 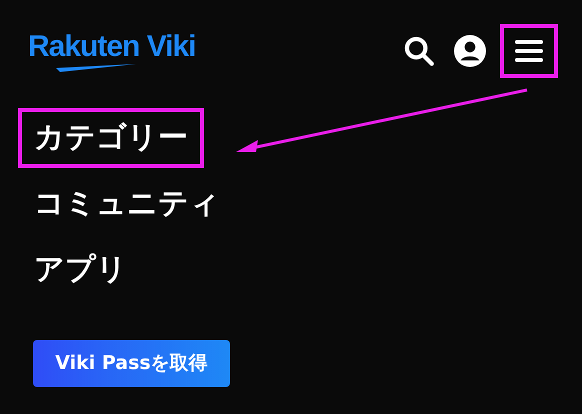 I want to click on viki-pass-button: Viki Passを取得, so click(x=131, y=363).